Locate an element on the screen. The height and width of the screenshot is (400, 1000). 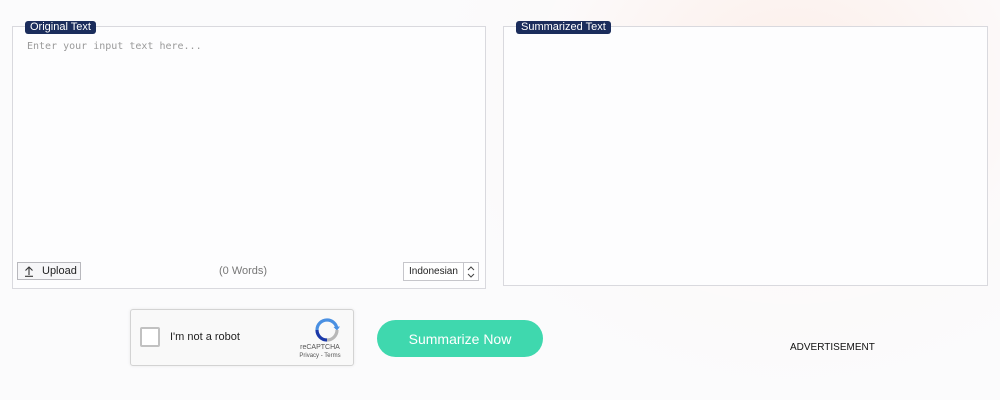
upload-label: Upload is located at coordinates (59, 271).